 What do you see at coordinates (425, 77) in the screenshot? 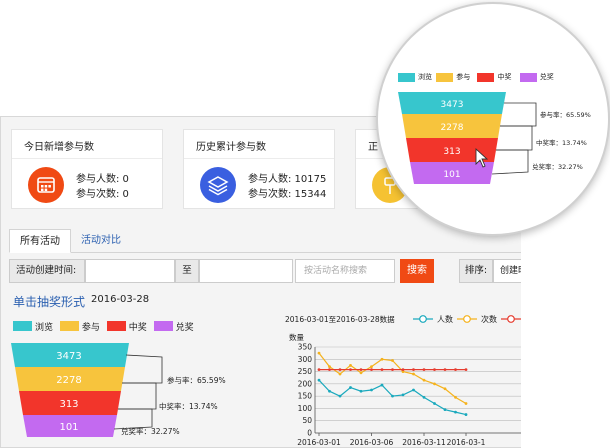
I see `legend-label: 浏览` at bounding box center [425, 77].